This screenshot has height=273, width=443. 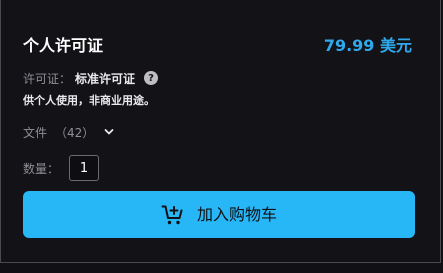 I want to click on quantity-row: 数量：, so click(x=61, y=168).